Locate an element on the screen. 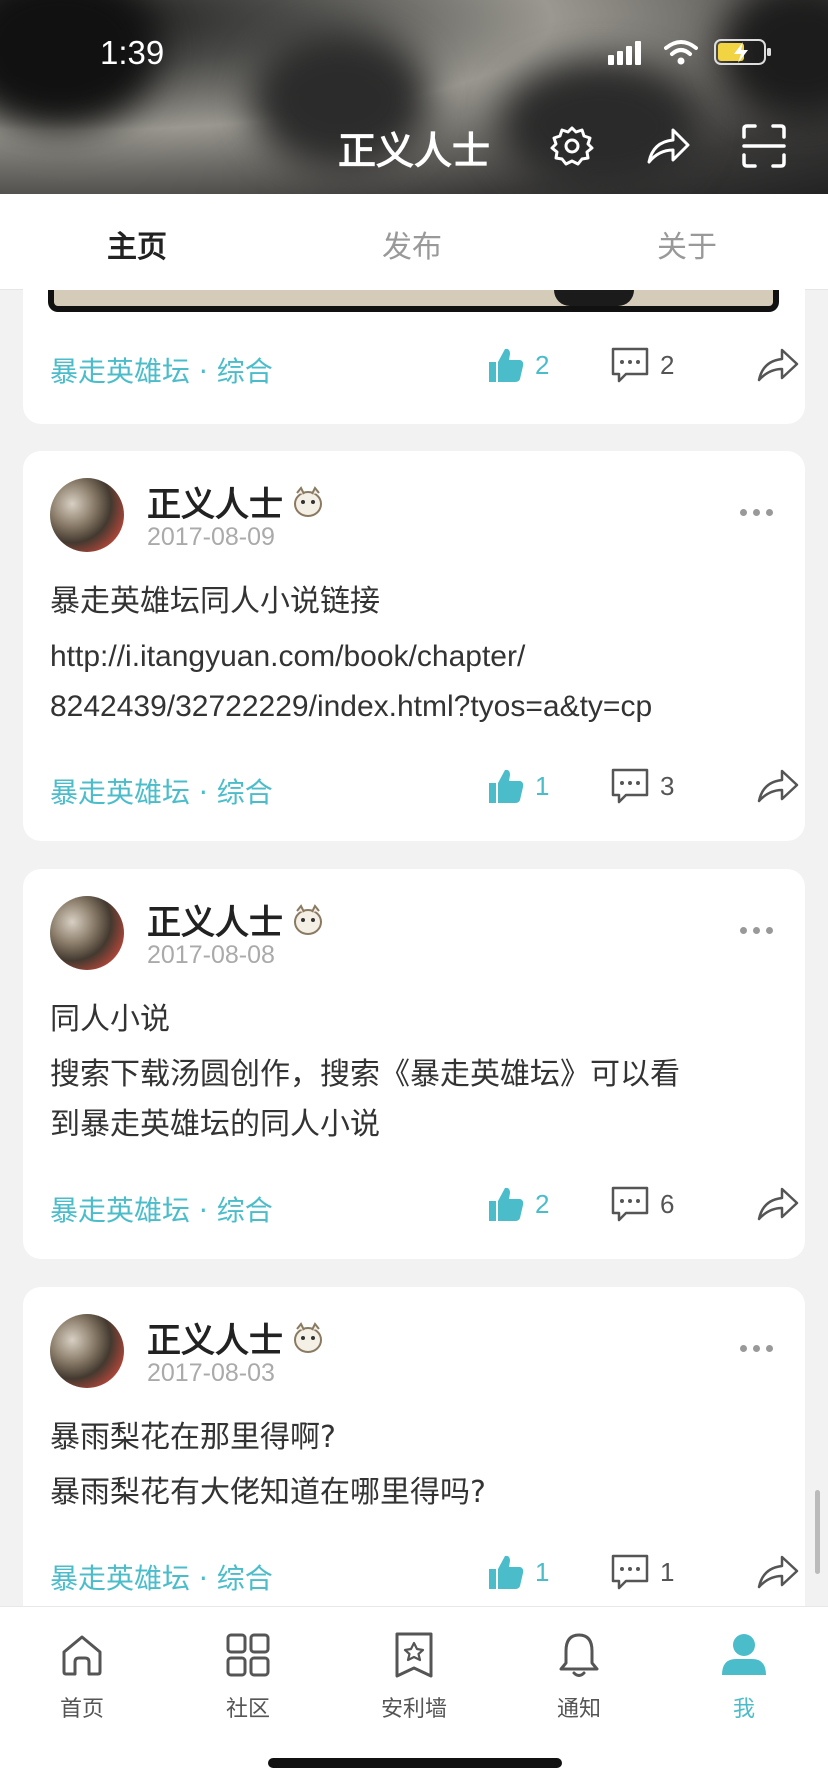 Image resolution: width=828 pixels, height=1792 pixels. like-count: 2 is located at coordinates (542, 1203).